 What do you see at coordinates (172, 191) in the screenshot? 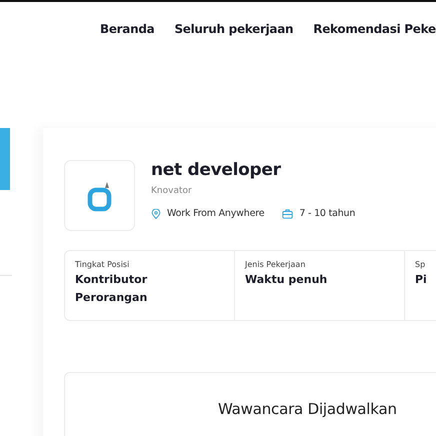
I see `company-name: Knovator` at bounding box center [172, 191].